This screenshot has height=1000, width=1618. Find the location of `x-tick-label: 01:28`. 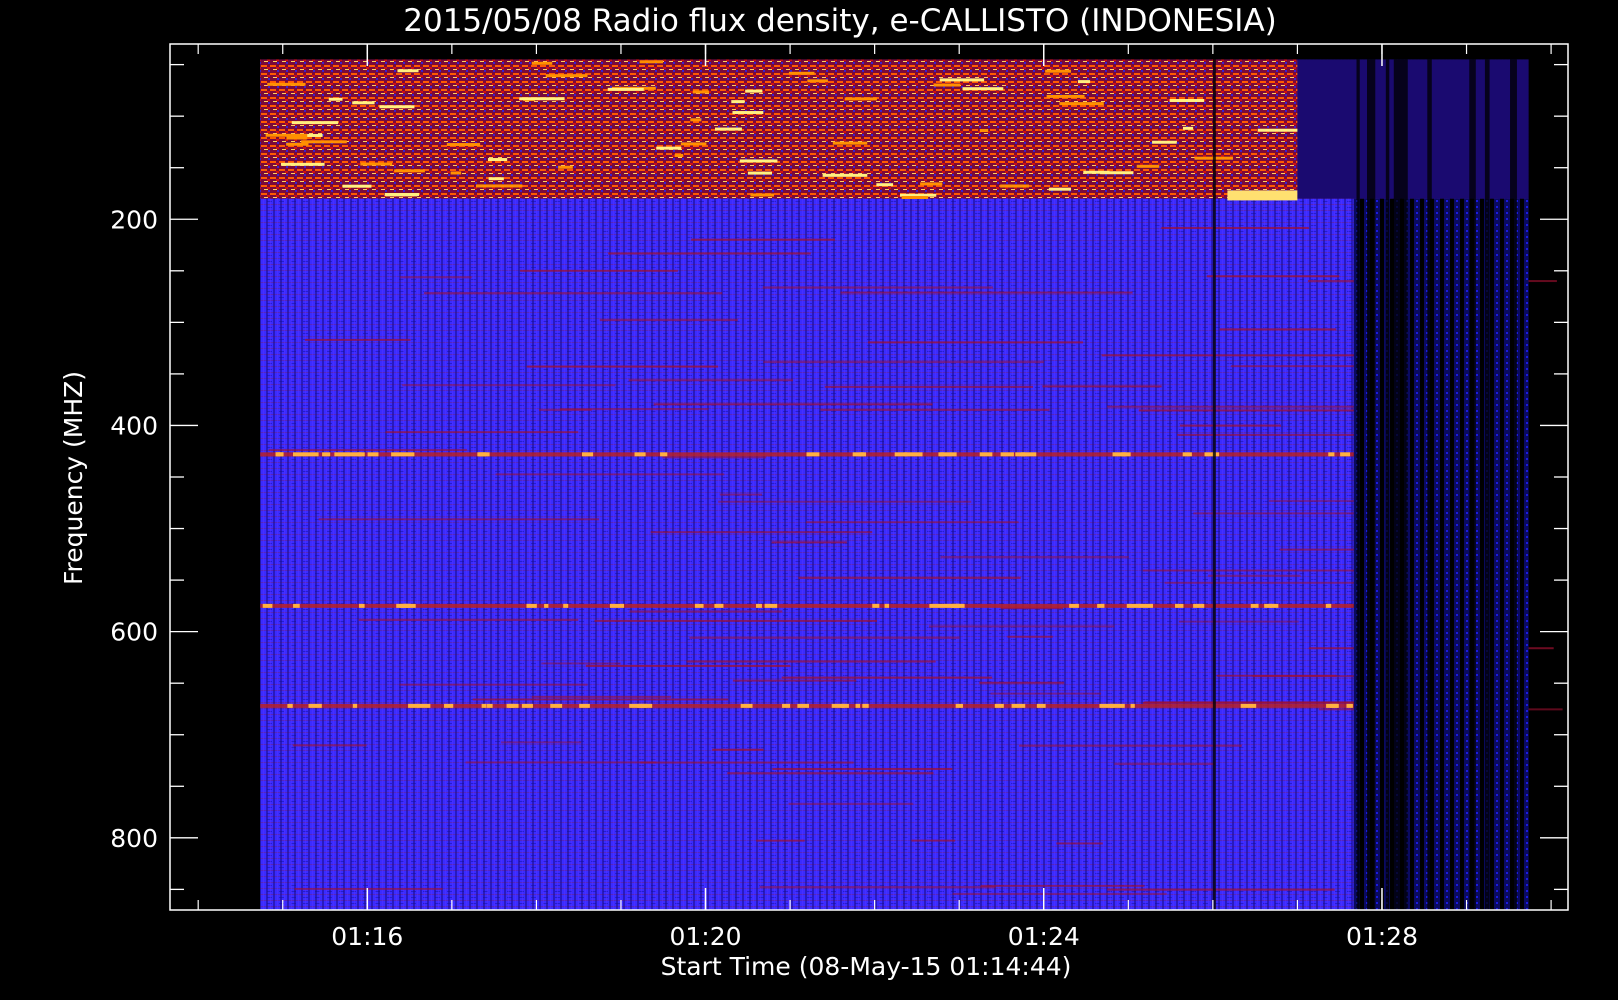

x-tick-label: 01:28 is located at coordinates (1382, 936).